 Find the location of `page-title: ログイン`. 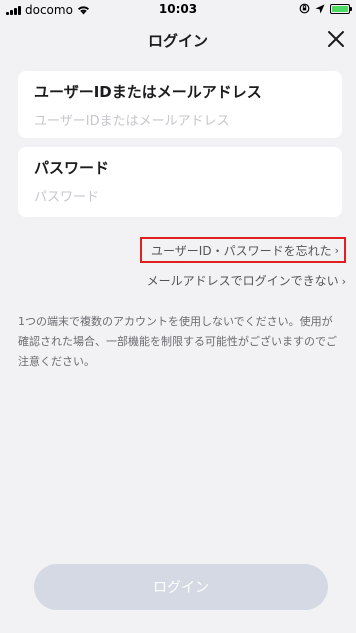

page-title: ログイン is located at coordinates (177, 41).